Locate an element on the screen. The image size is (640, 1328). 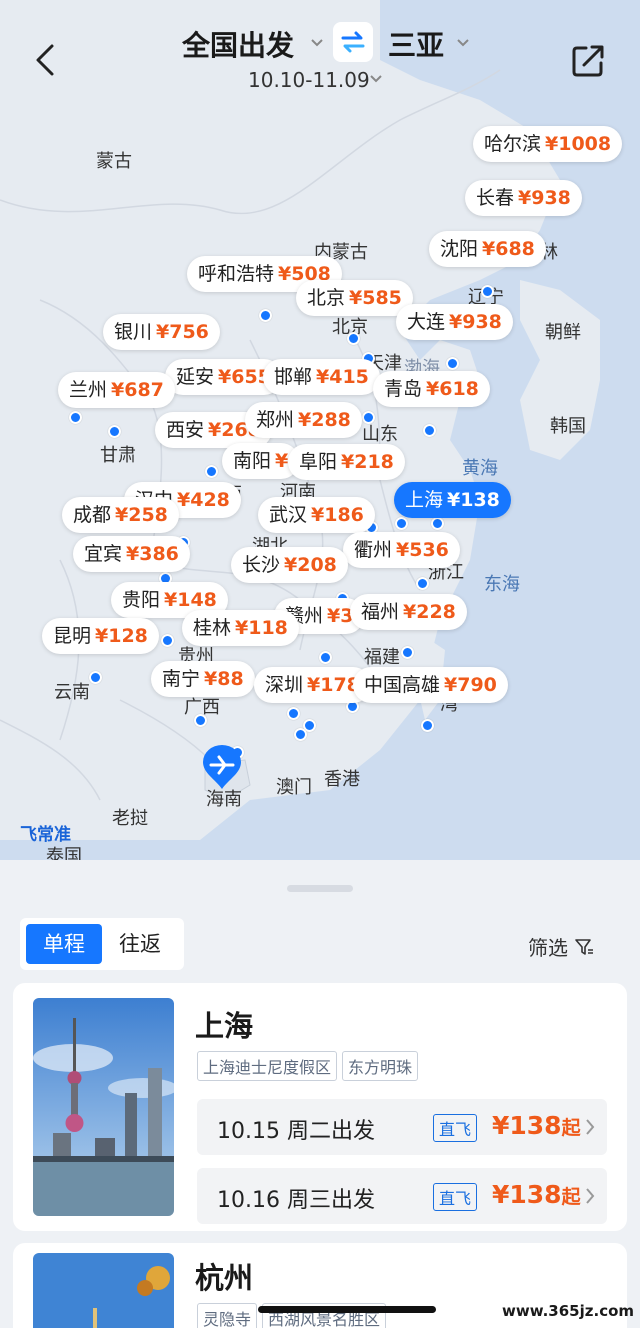
filter-icon is located at coordinates (584, 946).